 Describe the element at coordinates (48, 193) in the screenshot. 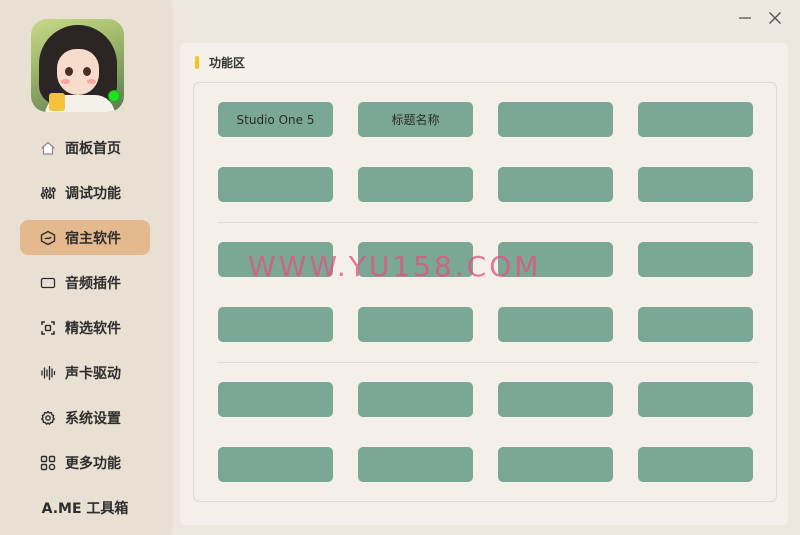

I see `sliders-icon` at that location.